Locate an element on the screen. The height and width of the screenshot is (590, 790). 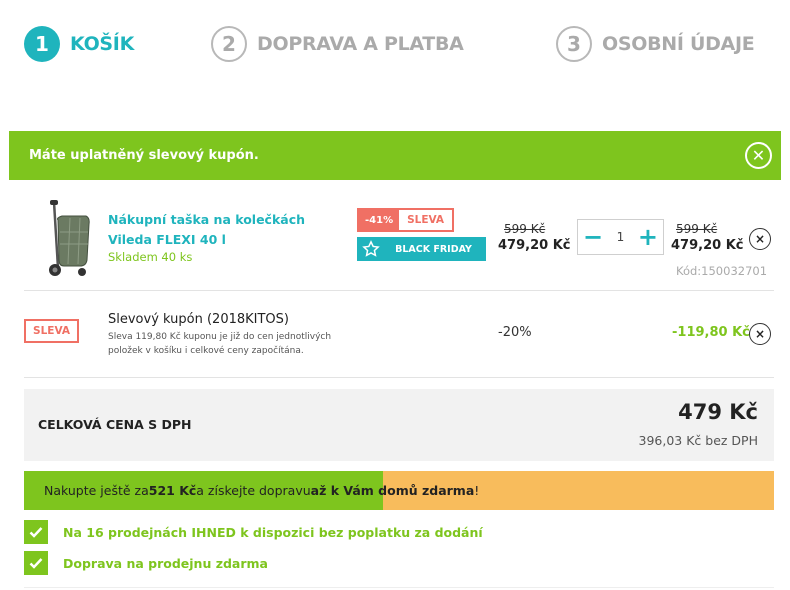
step-number: 1 is located at coordinates (42, 44).